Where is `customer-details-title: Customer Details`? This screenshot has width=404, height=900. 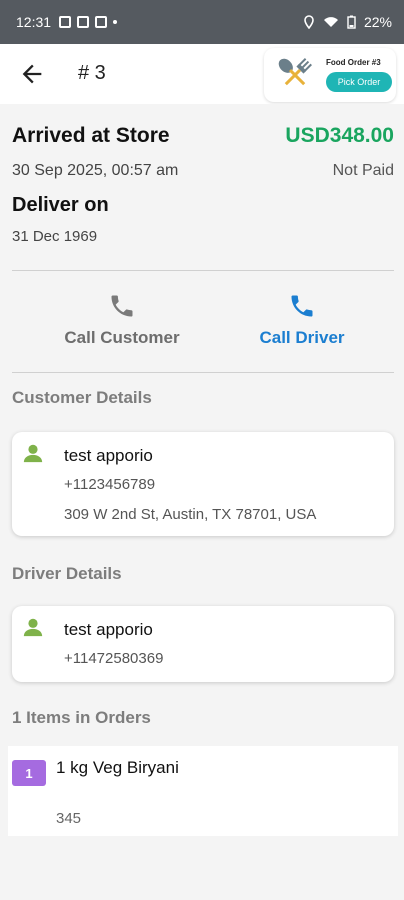 customer-details-title: Customer Details is located at coordinates (82, 397).